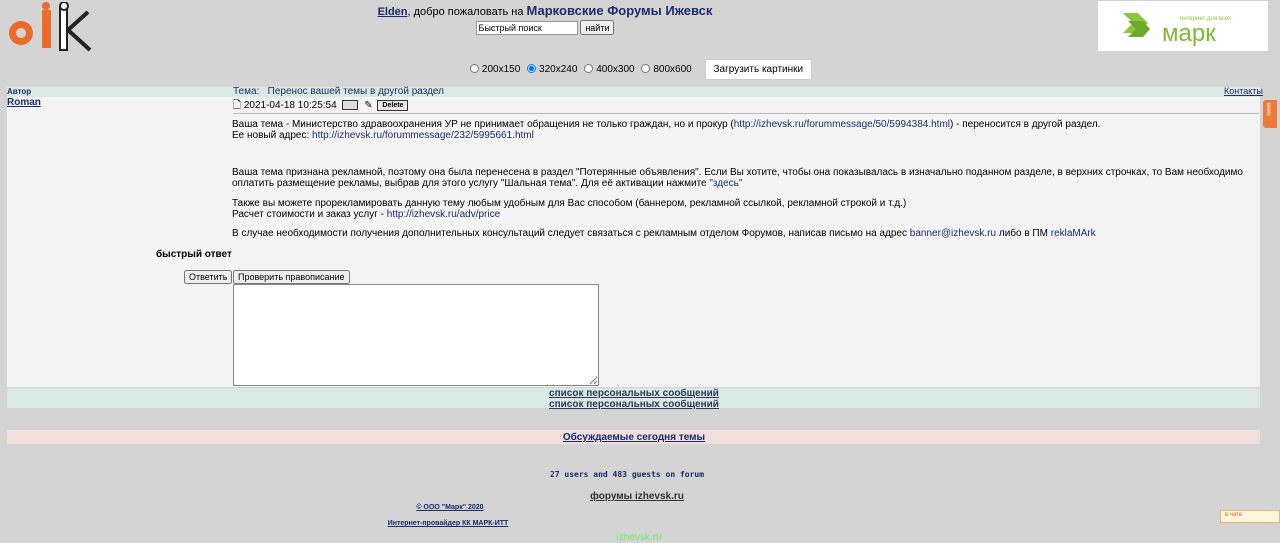 This screenshot has width=1280, height=543. Describe the element at coordinates (393, 12) in the screenshot. I see `user-link: Elden` at that location.